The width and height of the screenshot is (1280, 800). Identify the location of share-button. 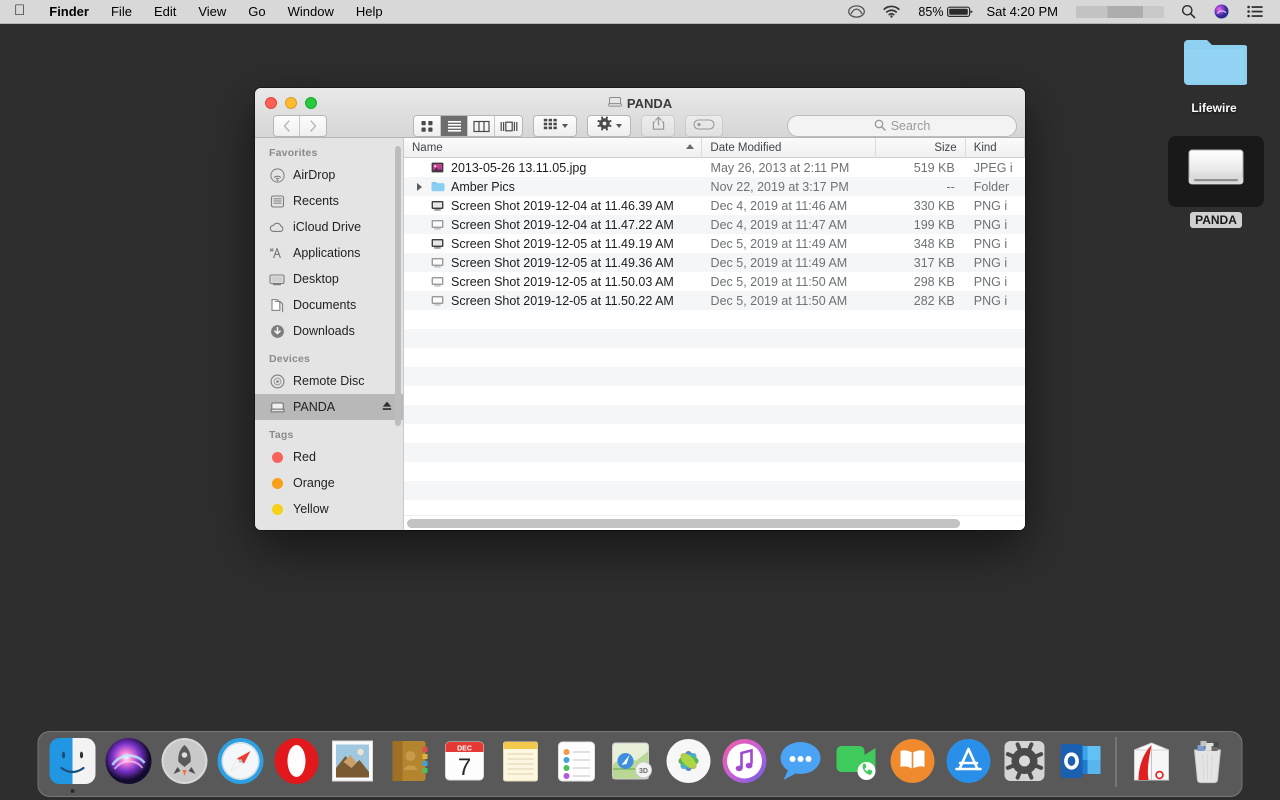
(658, 126).